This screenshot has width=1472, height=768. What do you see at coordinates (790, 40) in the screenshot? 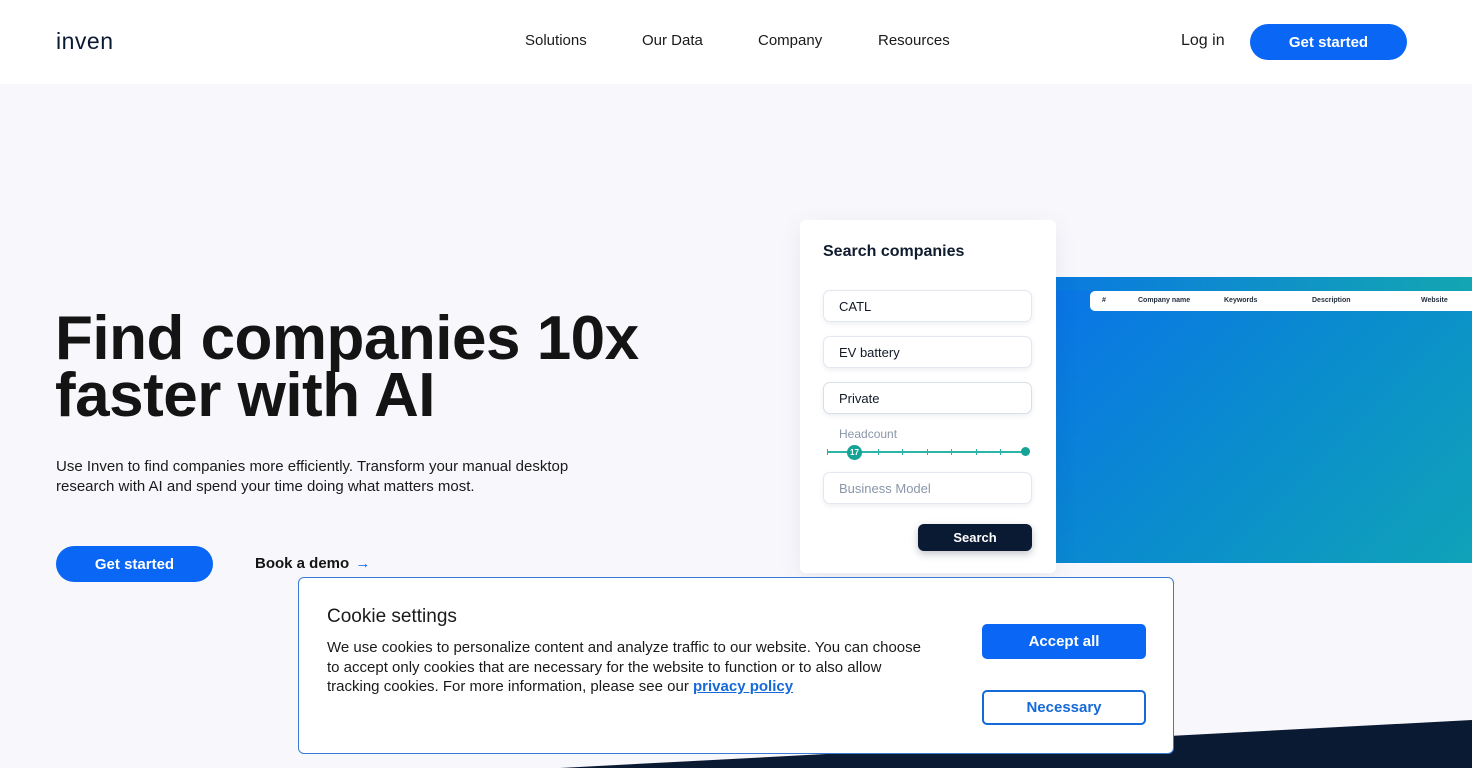
I see `nav-company: Company` at bounding box center [790, 40].